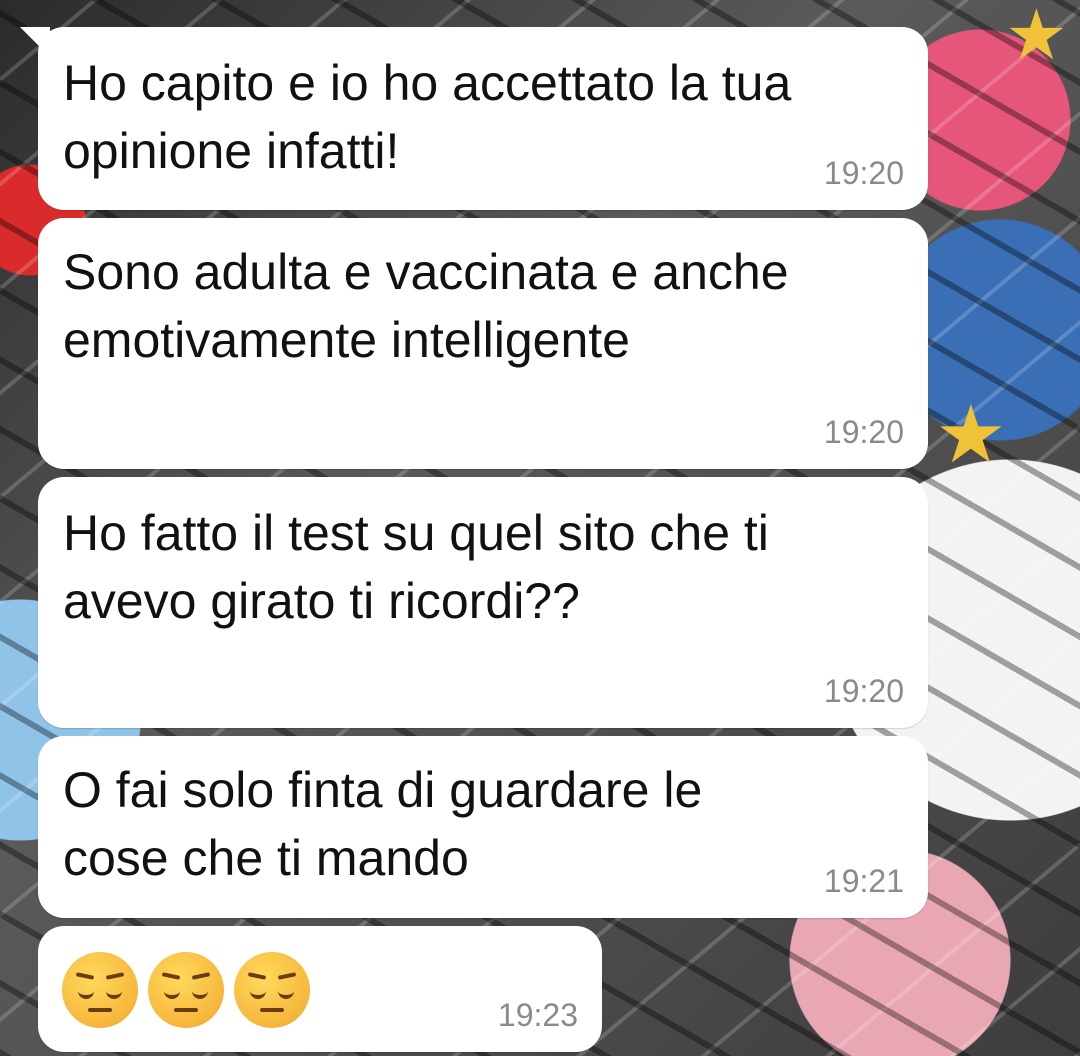  What do you see at coordinates (320, 989) in the screenshot?
I see `message-bubble-5: 😔😔😔 19:23` at bounding box center [320, 989].